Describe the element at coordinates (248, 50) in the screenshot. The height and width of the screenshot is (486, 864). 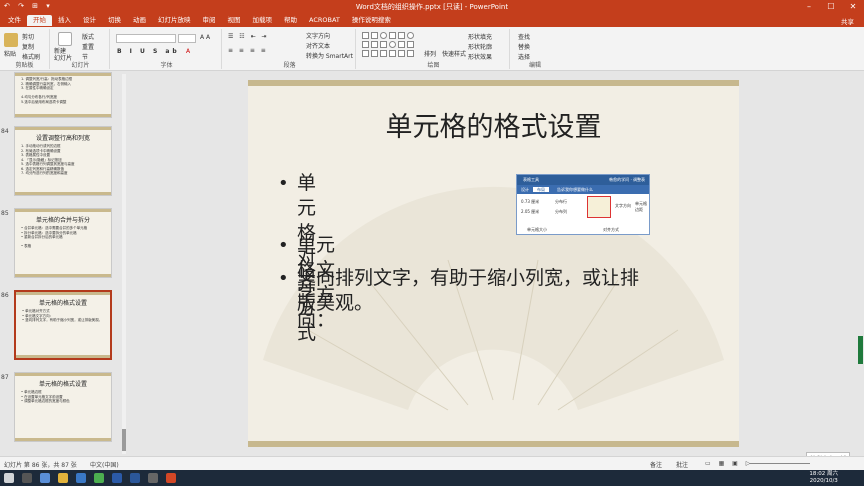
I see `align-buttons: ≡ ≡ ≡ ≡` at that location.